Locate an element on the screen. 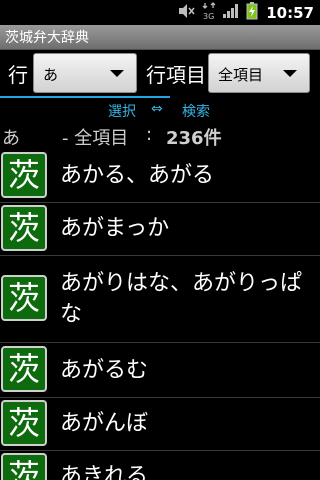  summary-colon: : is located at coordinates (149, 134).